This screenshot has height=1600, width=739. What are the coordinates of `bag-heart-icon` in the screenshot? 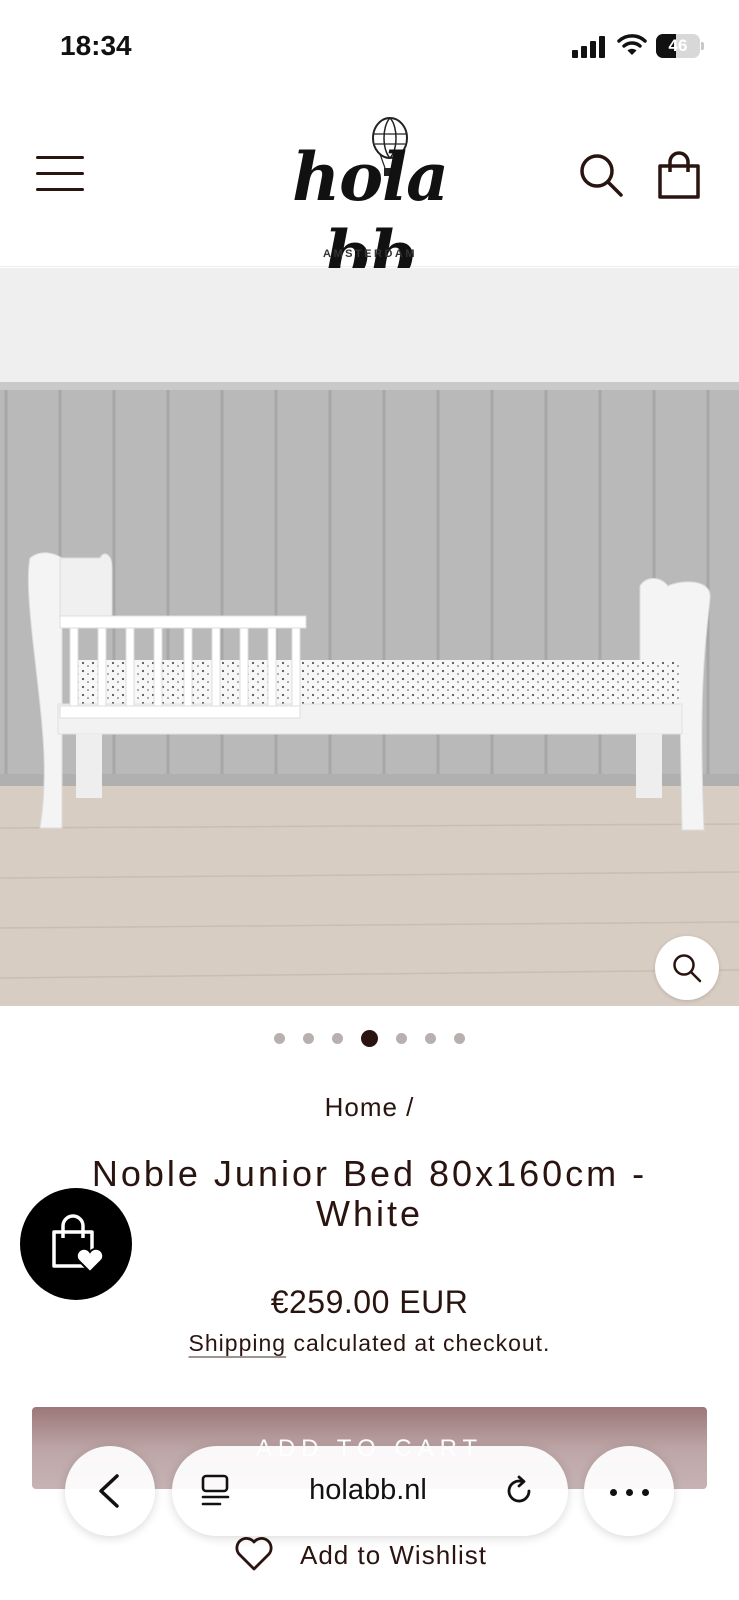 It's located at (78, 1244).